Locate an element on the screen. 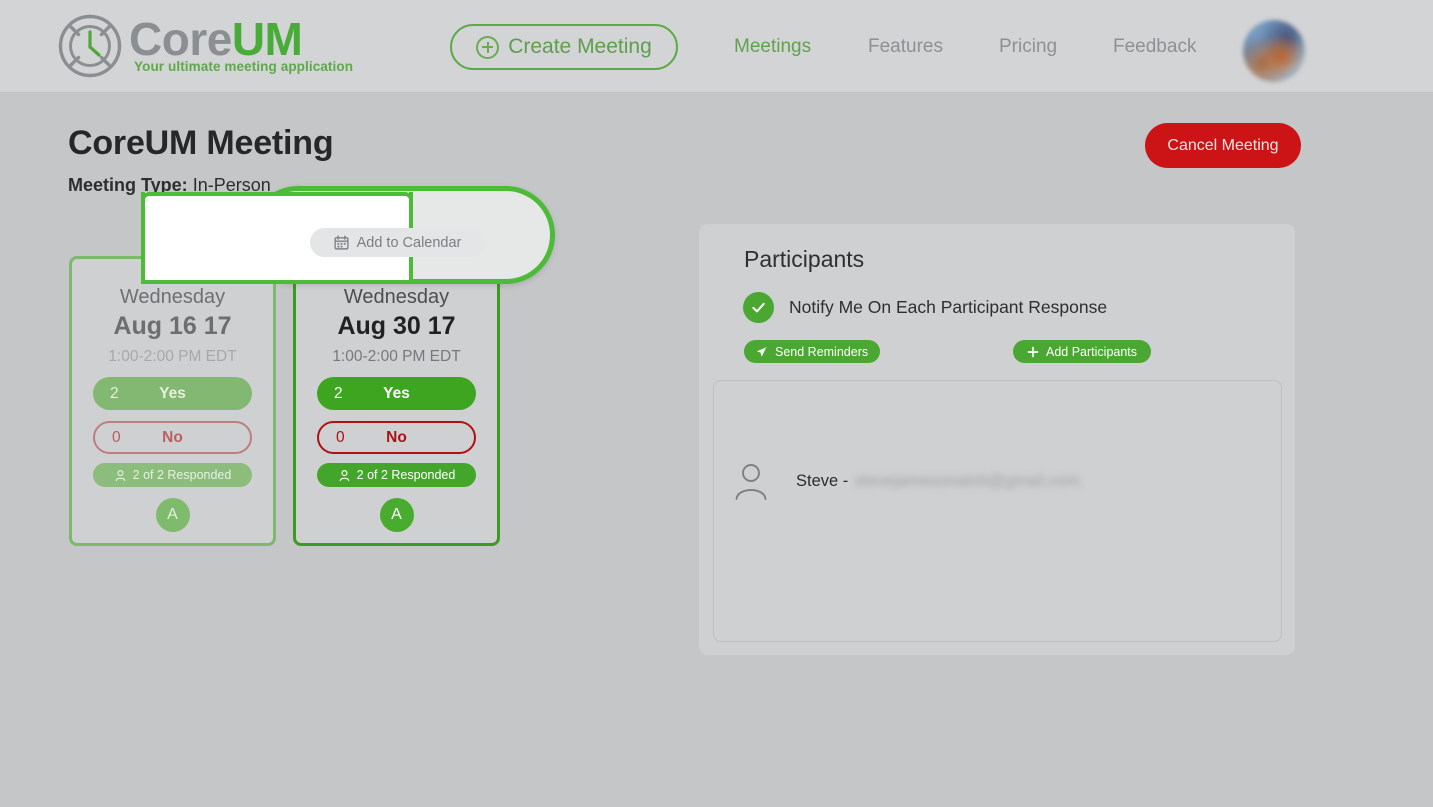 This screenshot has width=1433, height=807. paper-plane-icon is located at coordinates (762, 351).